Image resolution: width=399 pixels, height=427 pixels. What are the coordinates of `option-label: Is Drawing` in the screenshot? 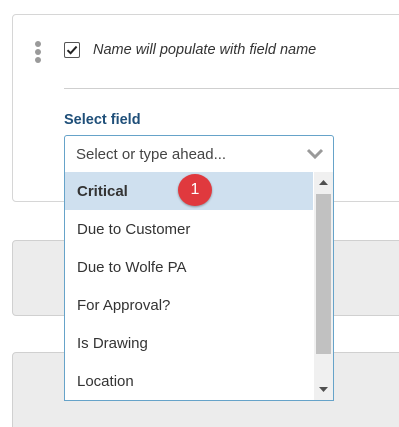 It's located at (112, 343).